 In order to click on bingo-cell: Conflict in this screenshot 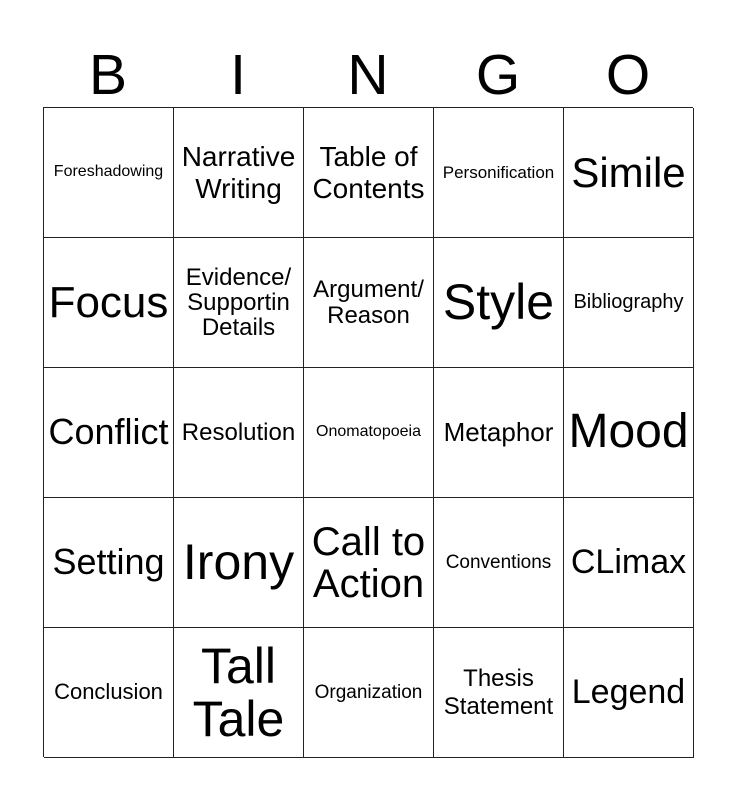, I will do `click(109, 433)`.